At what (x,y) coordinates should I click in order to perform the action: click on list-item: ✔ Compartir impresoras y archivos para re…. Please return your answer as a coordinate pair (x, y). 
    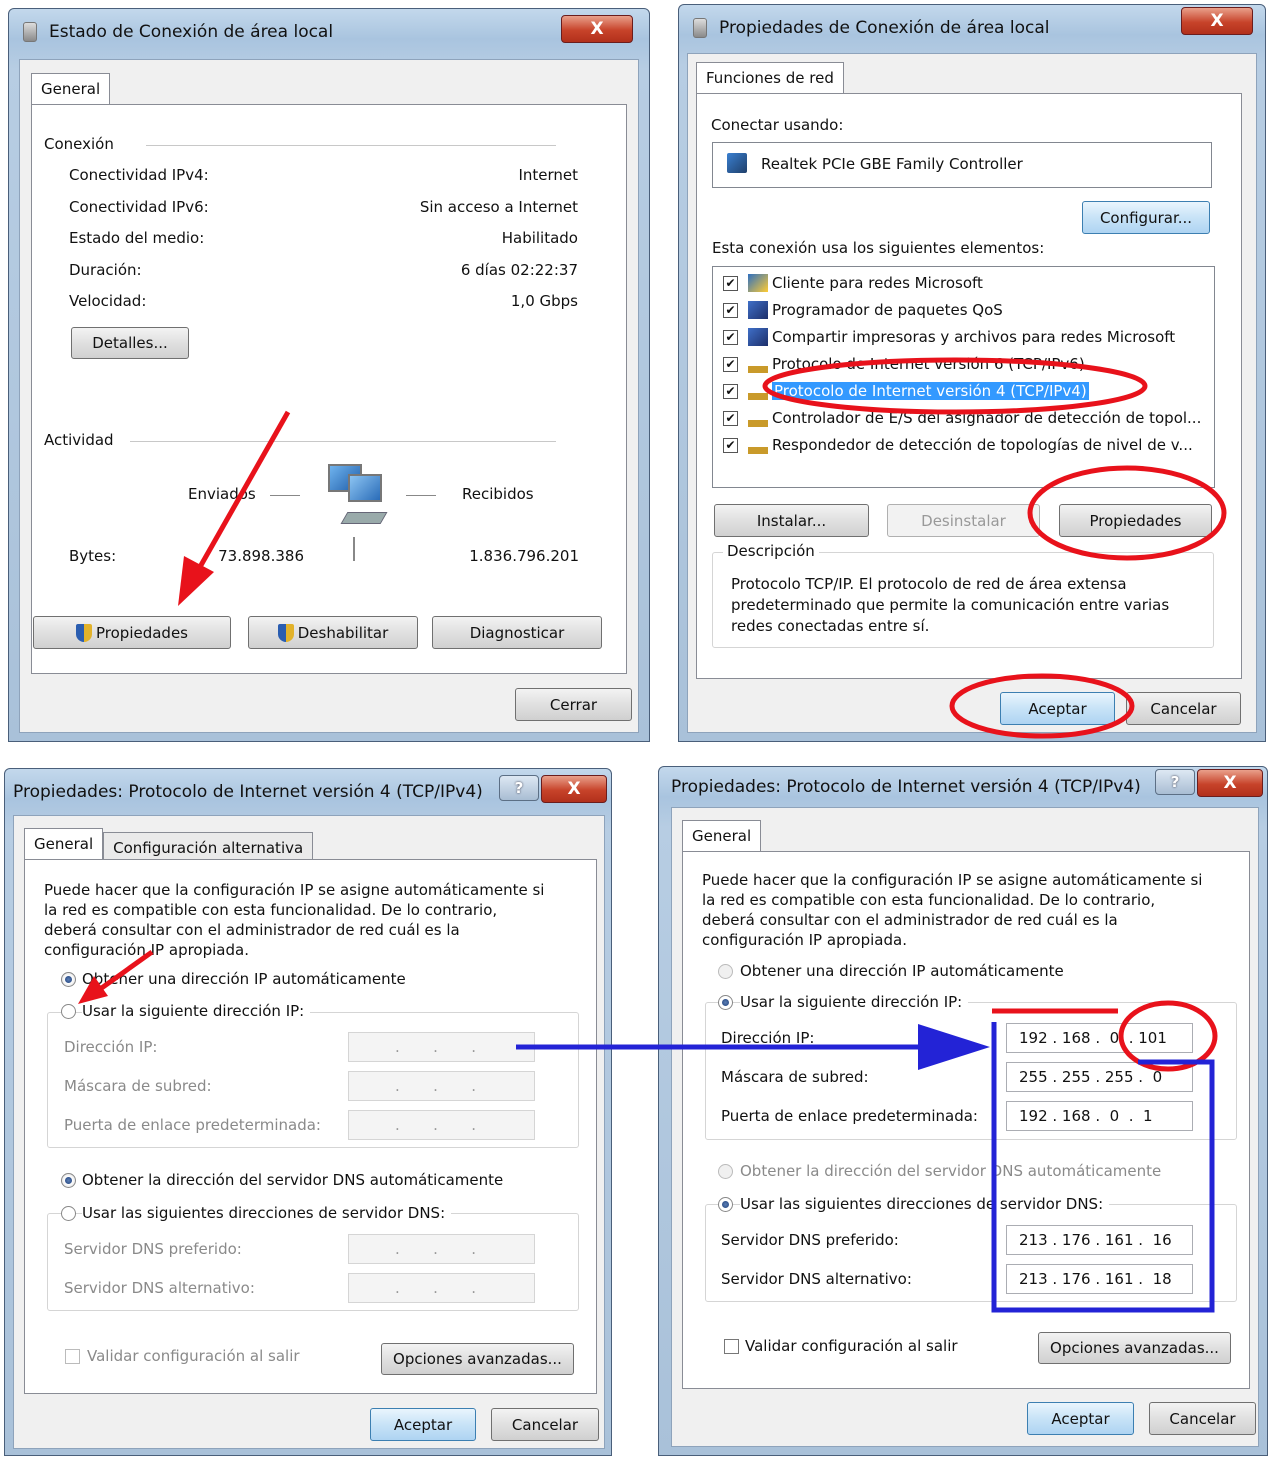
    Looking at the image, I should click on (949, 337).